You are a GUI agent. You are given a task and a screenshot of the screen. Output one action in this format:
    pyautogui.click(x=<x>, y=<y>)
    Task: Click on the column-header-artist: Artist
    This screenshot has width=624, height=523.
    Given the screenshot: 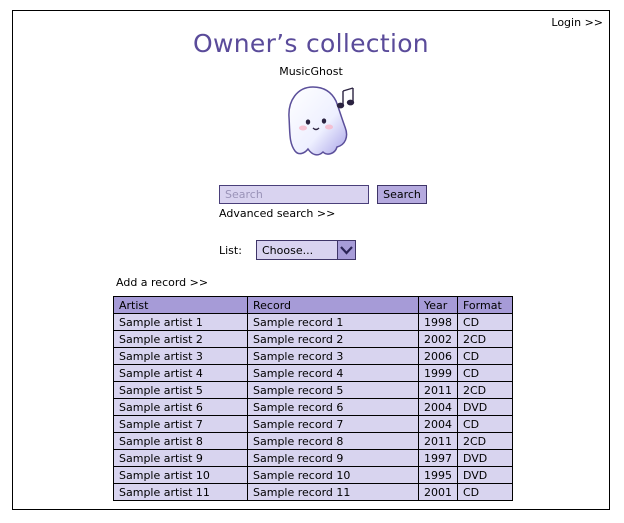 What is the action you would take?
    pyautogui.click(x=180, y=305)
    